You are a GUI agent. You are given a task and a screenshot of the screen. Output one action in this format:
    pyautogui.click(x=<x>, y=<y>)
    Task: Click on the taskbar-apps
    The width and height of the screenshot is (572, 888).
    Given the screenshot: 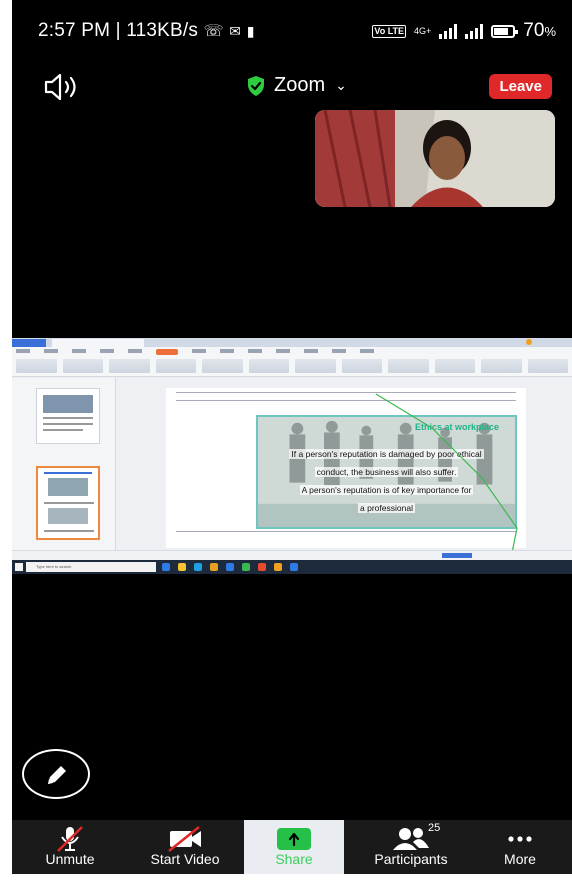 What is the action you would take?
    pyautogui.click(x=230, y=567)
    